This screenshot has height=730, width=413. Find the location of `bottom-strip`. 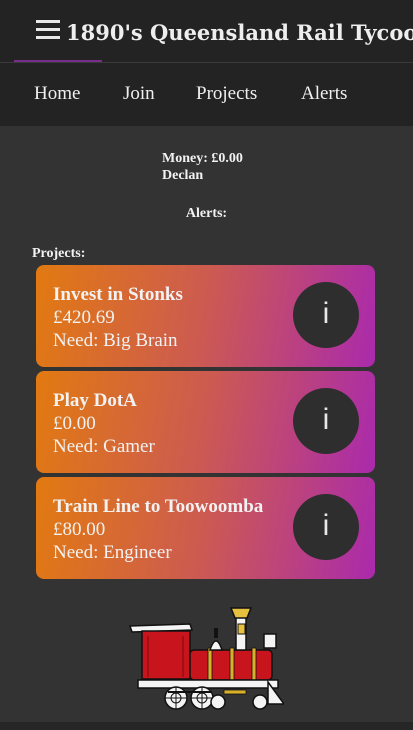

bottom-strip is located at coordinates (206, 726).